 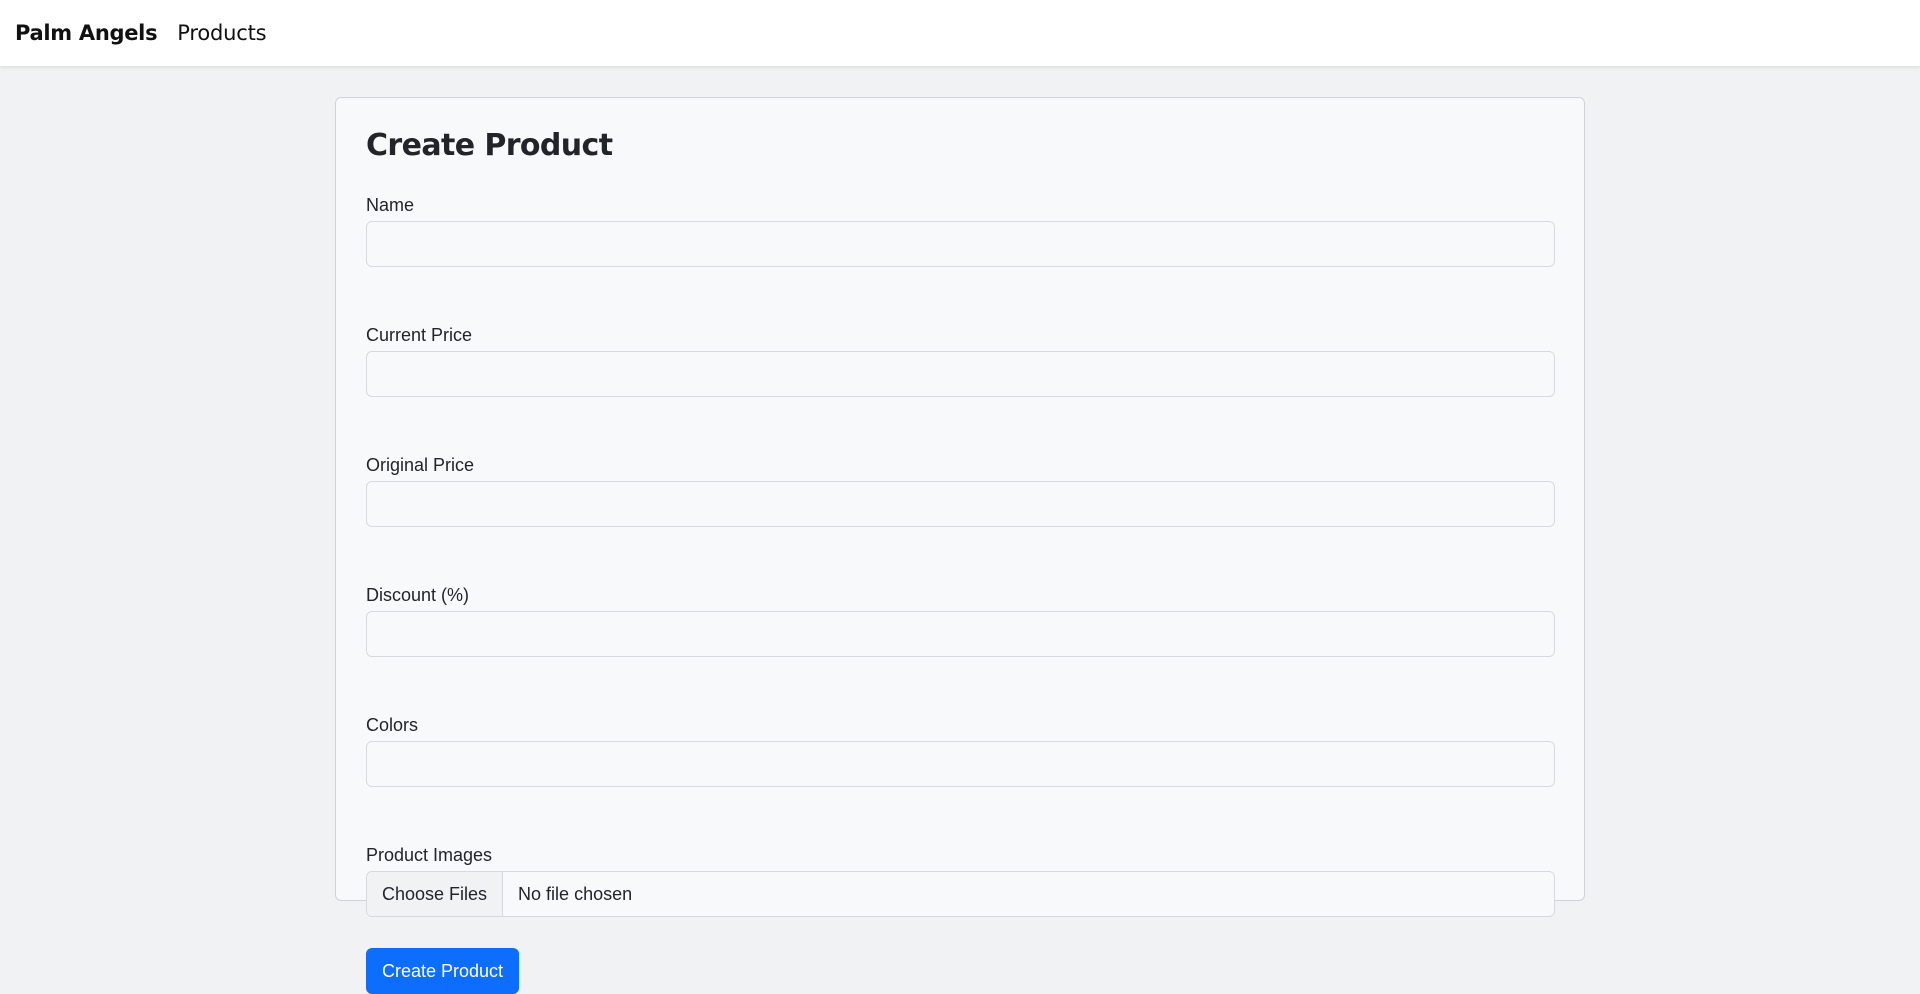 I want to click on file-status-text: No file chosen, so click(x=575, y=893).